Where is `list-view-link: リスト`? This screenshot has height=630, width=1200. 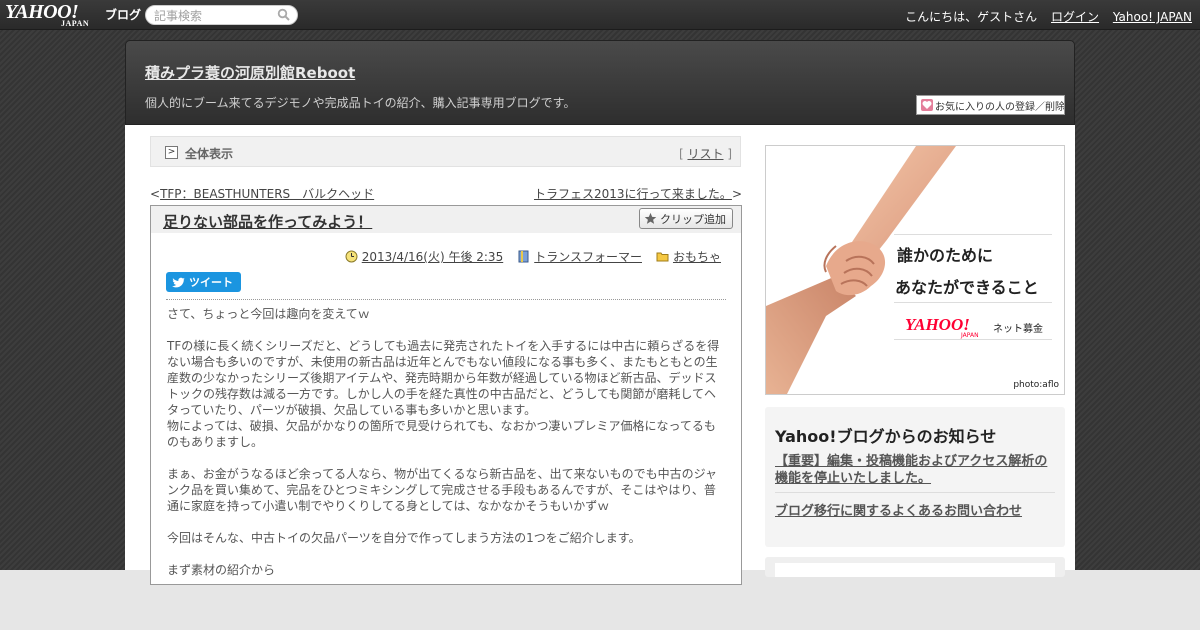 list-view-link: リスト is located at coordinates (705, 154).